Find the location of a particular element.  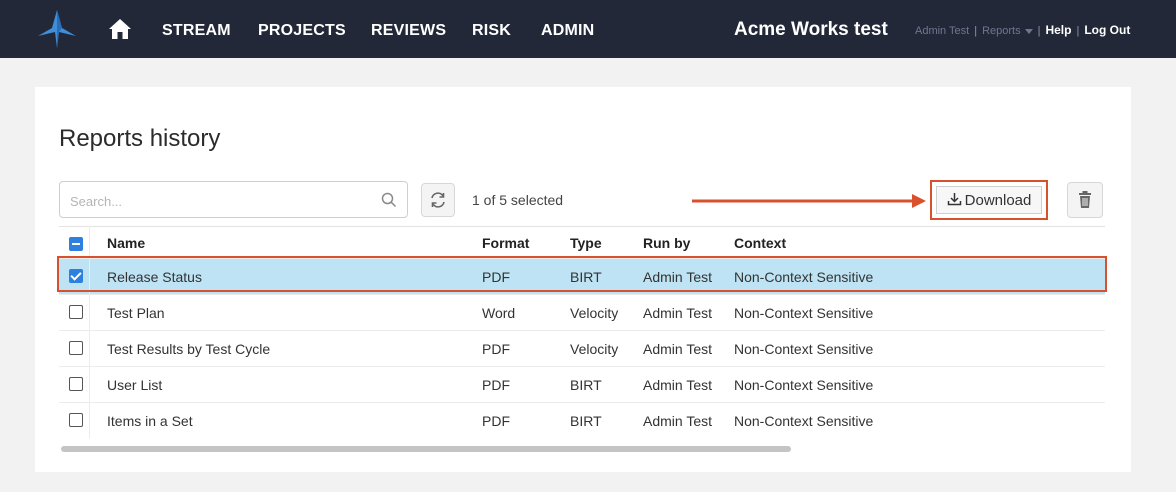

column-divider is located at coordinates (89, 332).